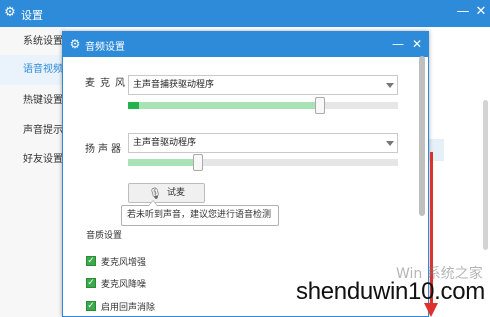  Describe the element at coordinates (165, 143) in the screenshot. I see `speaker-device-value: 主声音驱动程序` at that location.